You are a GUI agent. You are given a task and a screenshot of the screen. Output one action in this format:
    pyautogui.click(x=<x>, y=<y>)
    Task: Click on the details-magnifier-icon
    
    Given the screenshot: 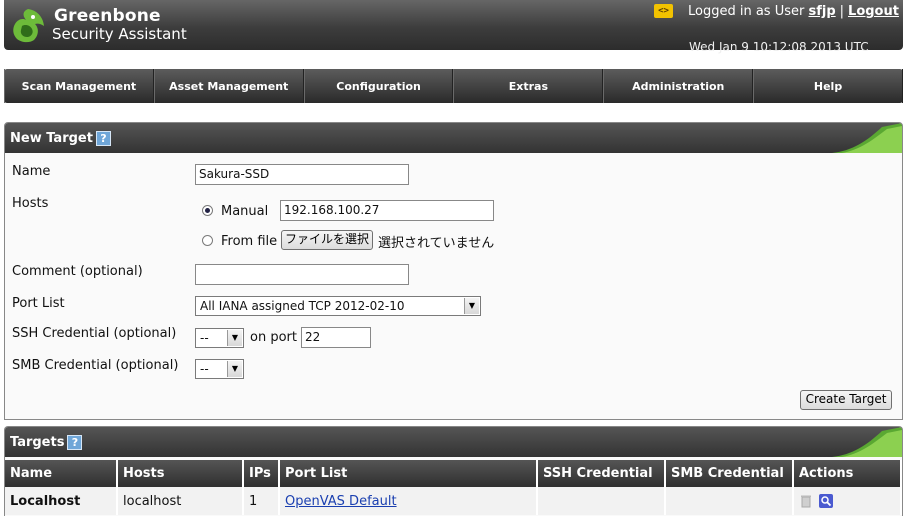 What is the action you would take?
    pyautogui.click(x=826, y=501)
    